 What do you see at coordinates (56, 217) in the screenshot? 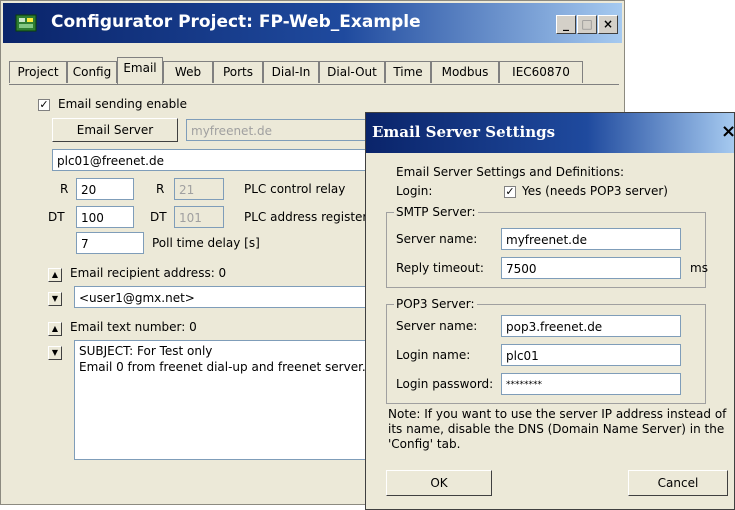
I see `dt-label: DT` at bounding box center [56, 217].